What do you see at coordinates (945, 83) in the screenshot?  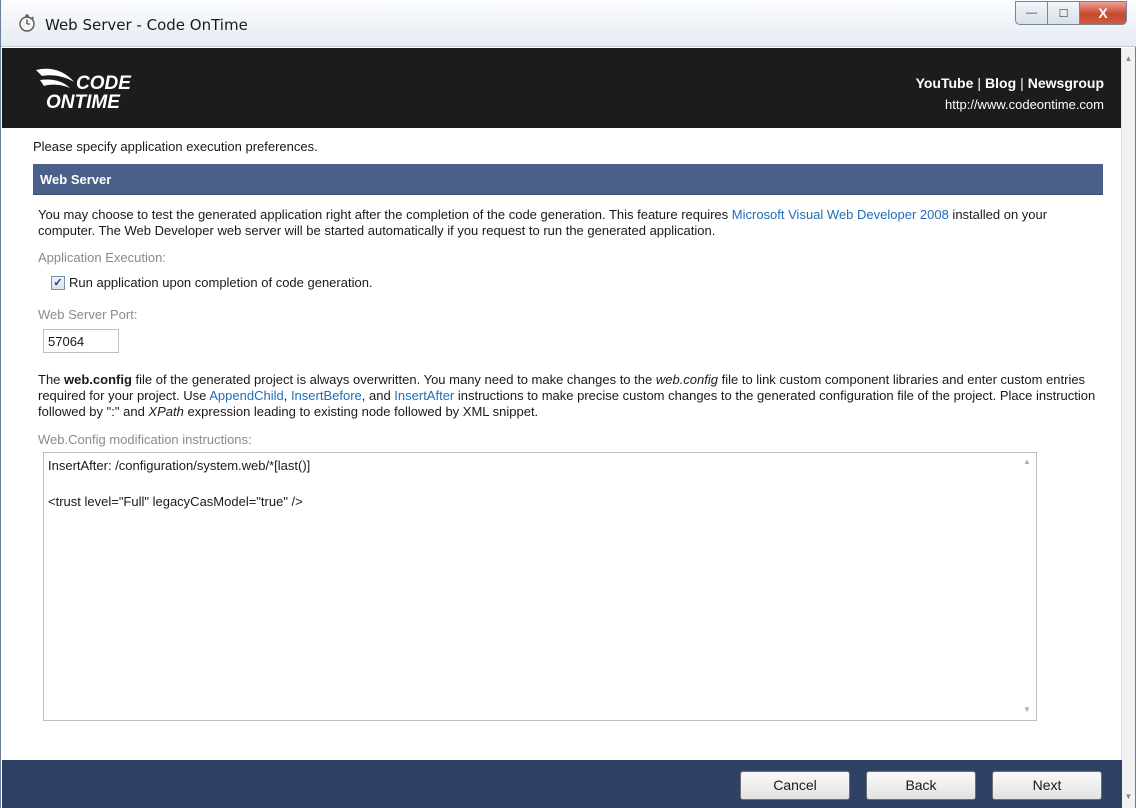 I see `youtube-link: YouTube` at bounding box center [945, 83].